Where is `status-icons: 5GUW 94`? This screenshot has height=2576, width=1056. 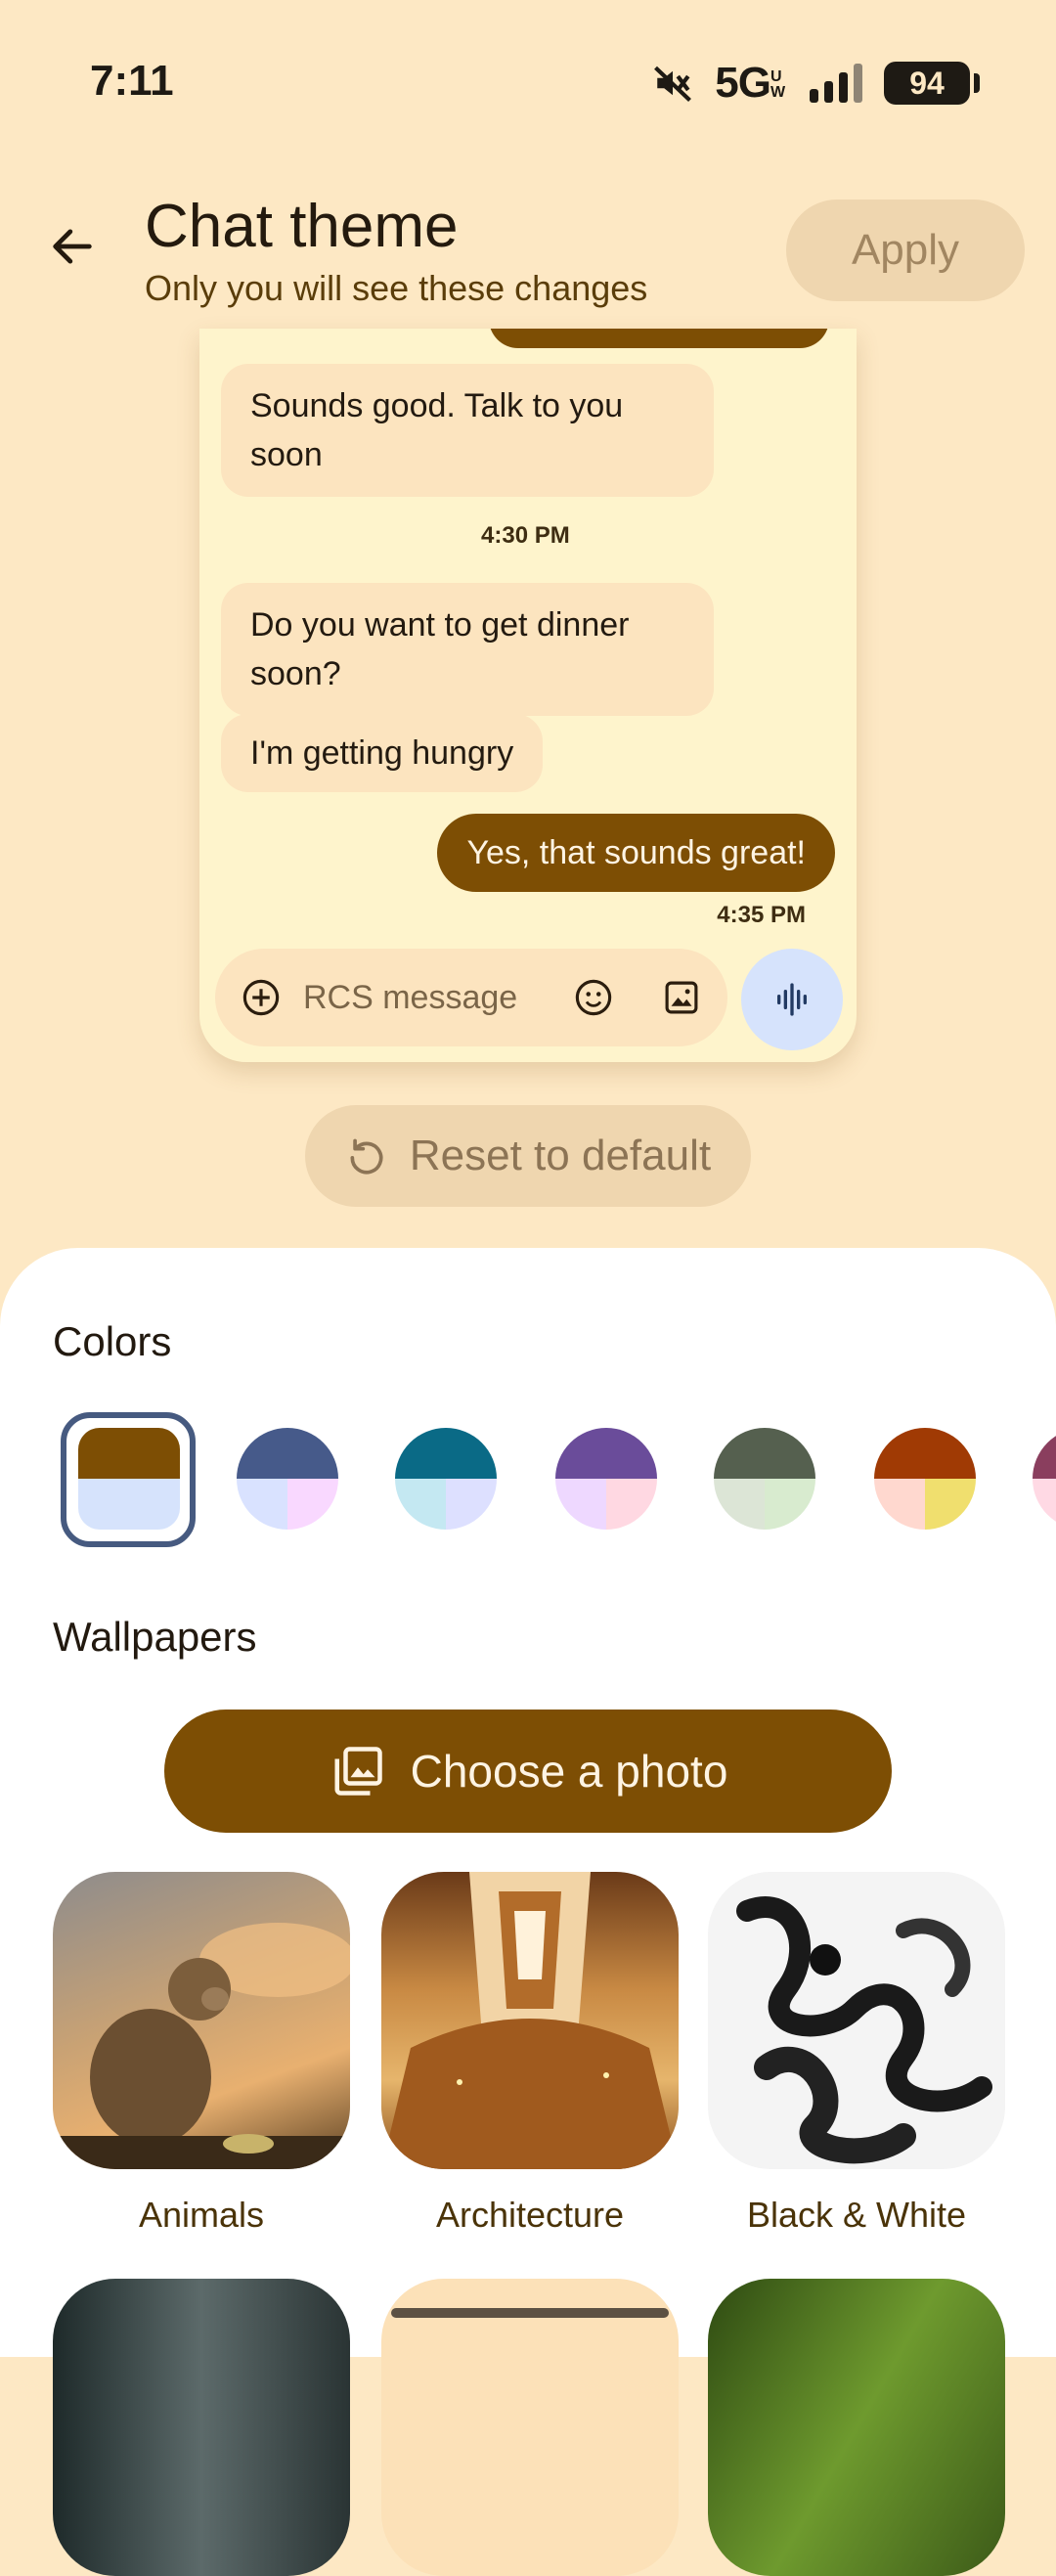 status-icons: 5GUW 94 is located at coordinates (816, 83).